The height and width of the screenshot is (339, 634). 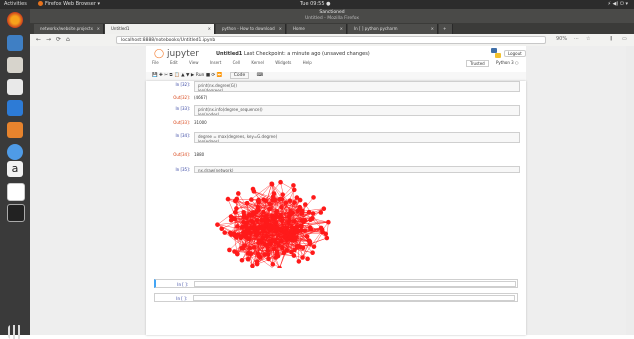 I want to click on amazon-icon: a, so click(x=15, y=169).